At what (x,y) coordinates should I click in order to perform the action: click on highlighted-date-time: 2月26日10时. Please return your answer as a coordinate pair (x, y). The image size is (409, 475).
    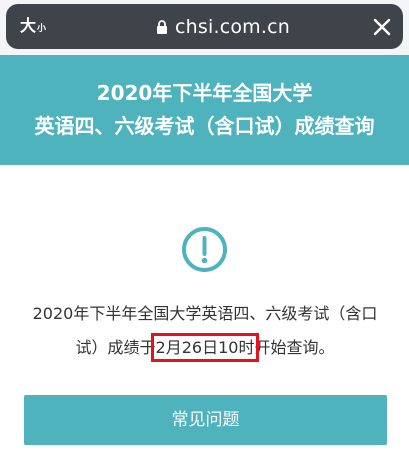
    Looking at the image, I should click on (205, 347).